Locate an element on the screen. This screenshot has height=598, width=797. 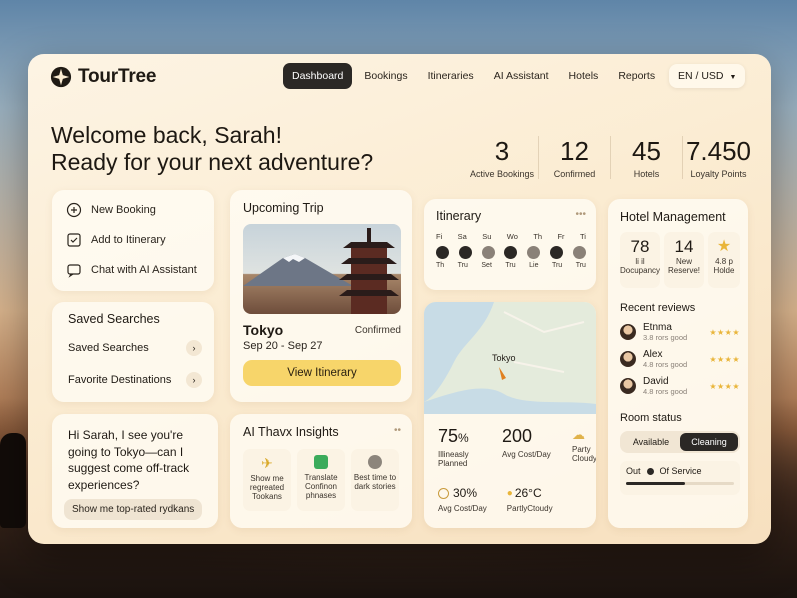
out-of-service-row: Out Of Service is located at coordinates (680, 478).